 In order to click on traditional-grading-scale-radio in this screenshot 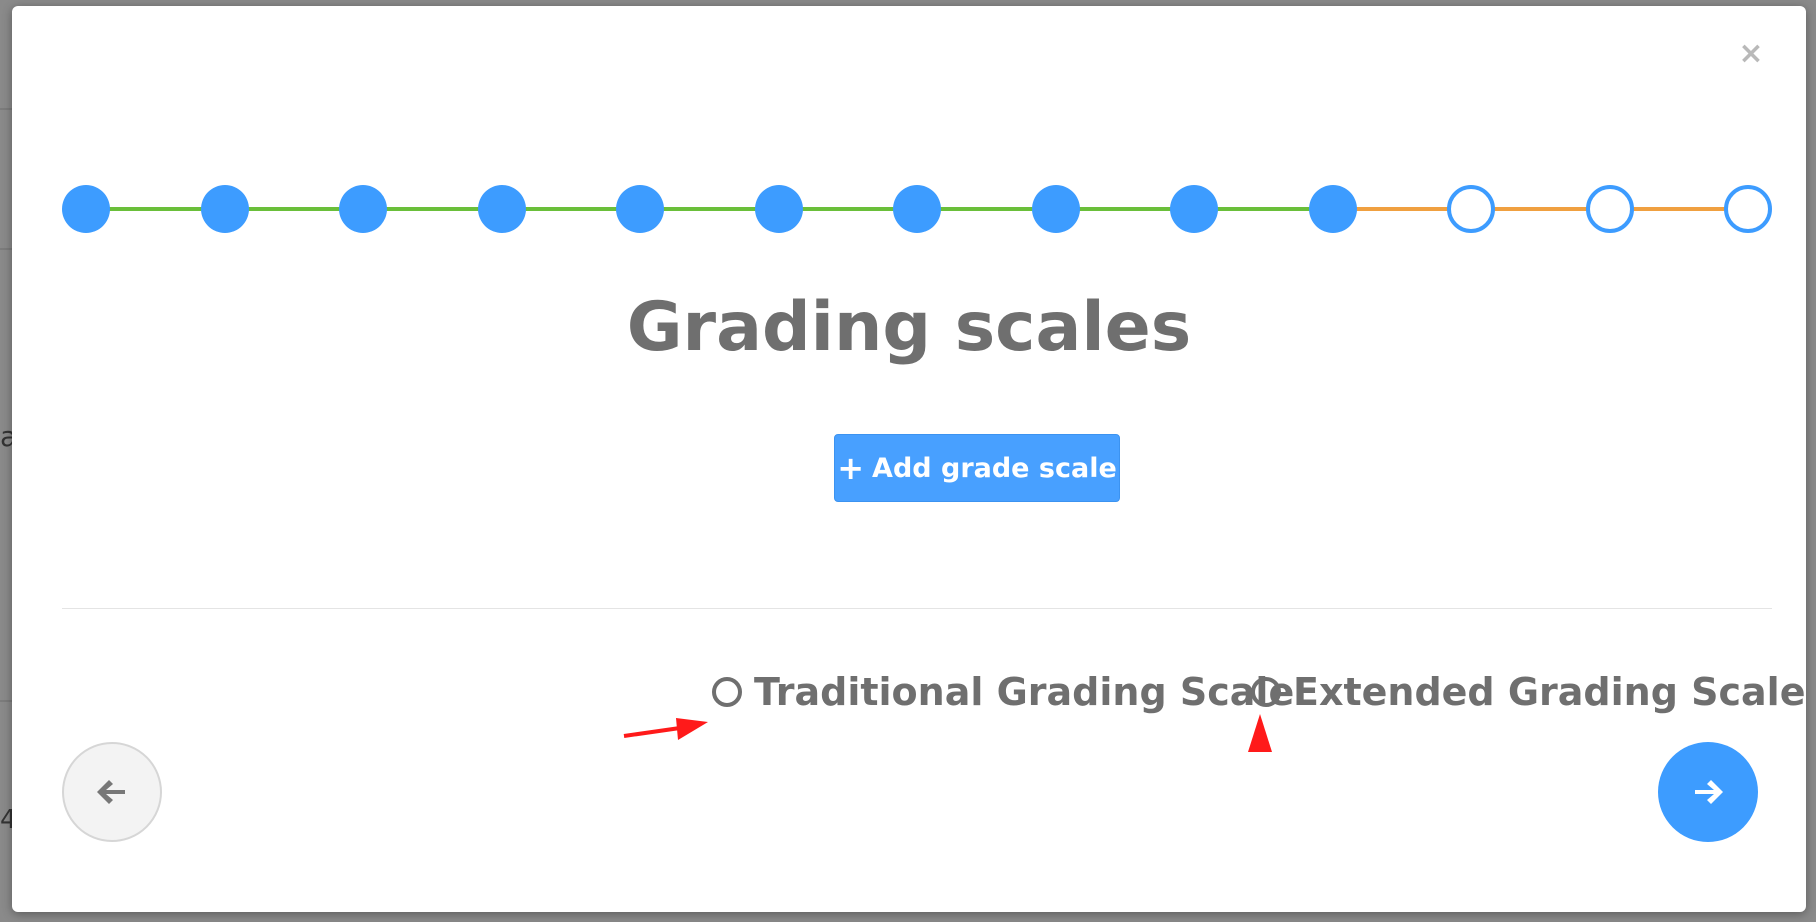, I will do `click(727, 692)`.